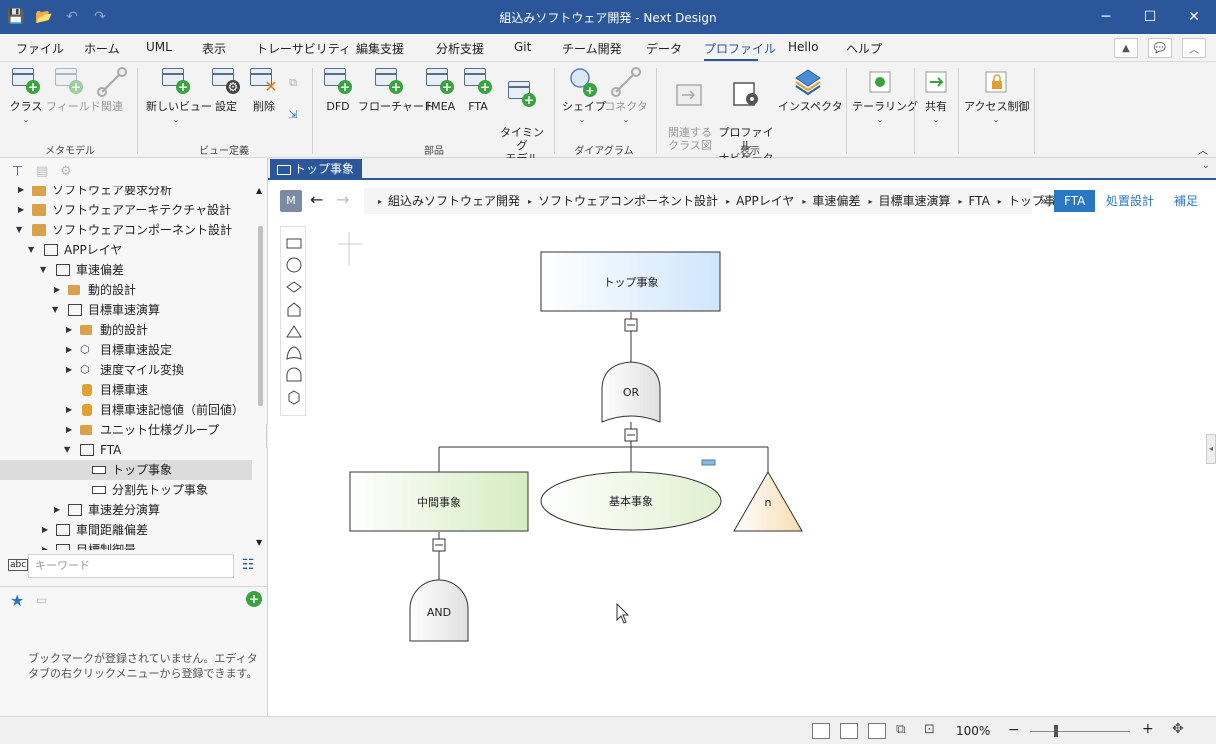 This screenshot has height=744, width=1216. I want to click on scroll-up-icon: ▲, so click(259, 190).